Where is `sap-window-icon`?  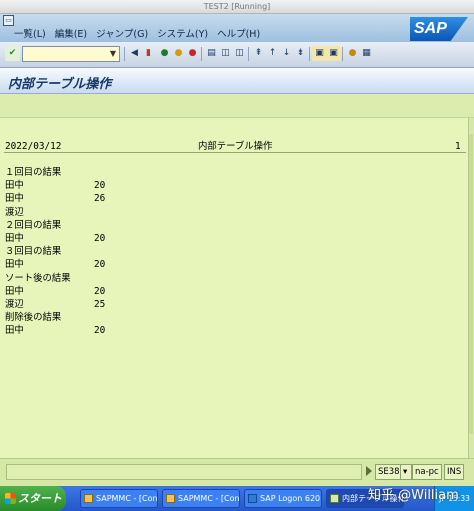 sap-window-icon is located at coordinates (334, 498).